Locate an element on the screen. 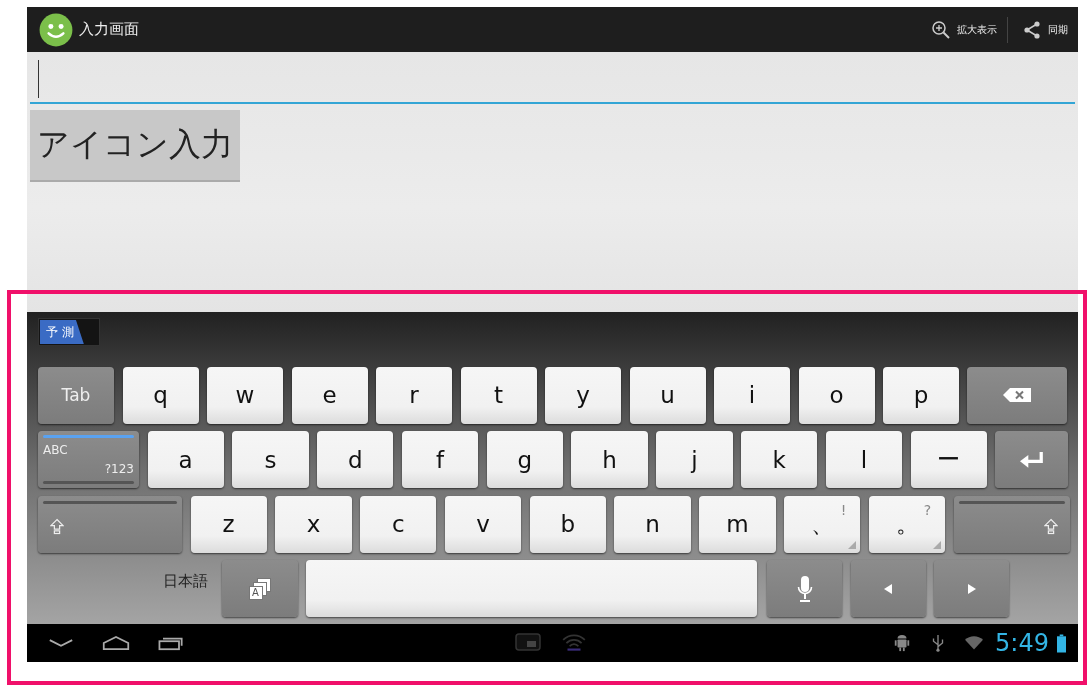 Image resolution: width=1089 pixels, height=686 pixels. clock-time: 5:49 is located at coordinates (1022, 643).